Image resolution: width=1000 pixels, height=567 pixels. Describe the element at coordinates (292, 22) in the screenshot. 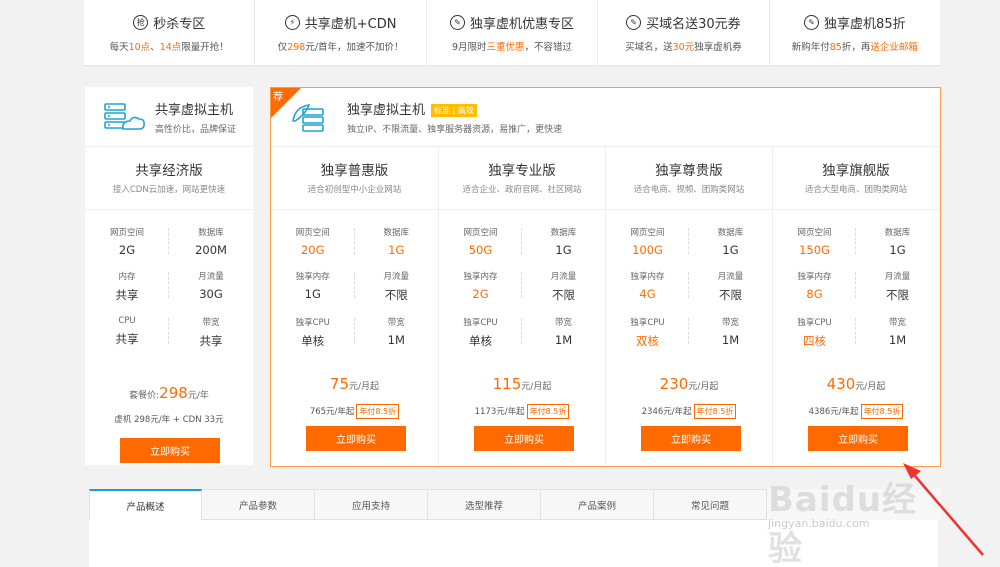

I see `promo-icon: ⚡` at that location.